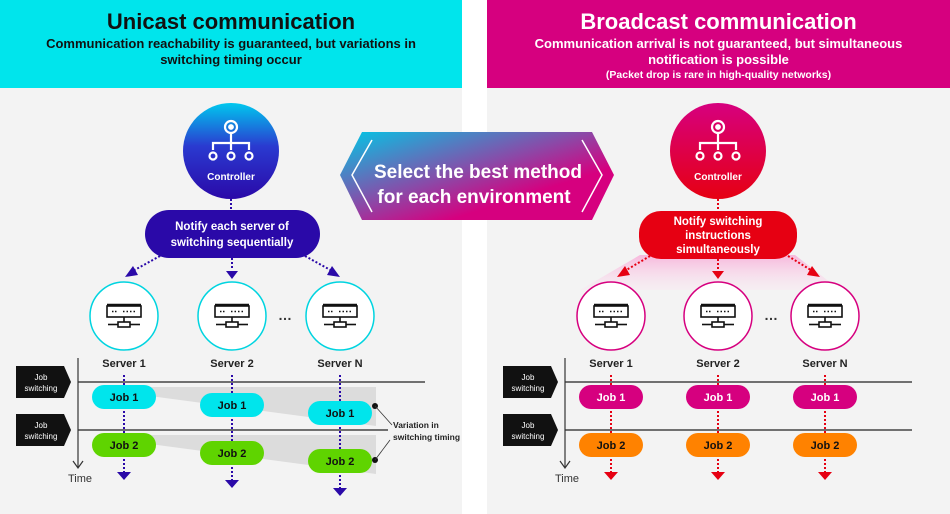  Describe the element at coordinates (231, 151) in the screenshot. I see `unicast-controller: Controller` at that location.